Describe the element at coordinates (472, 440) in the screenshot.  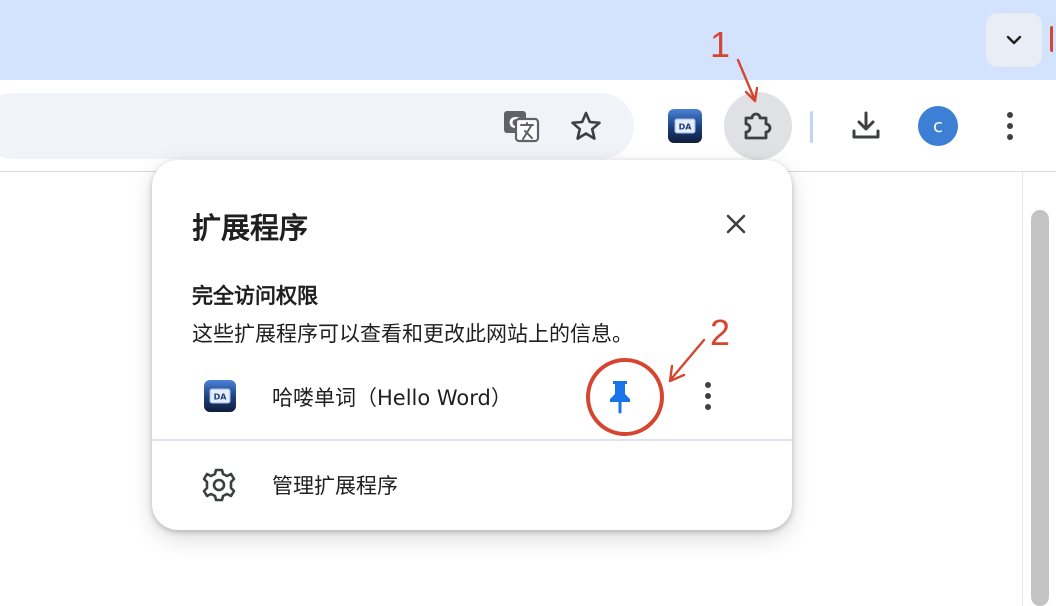
I see `popup-divider` at that location.